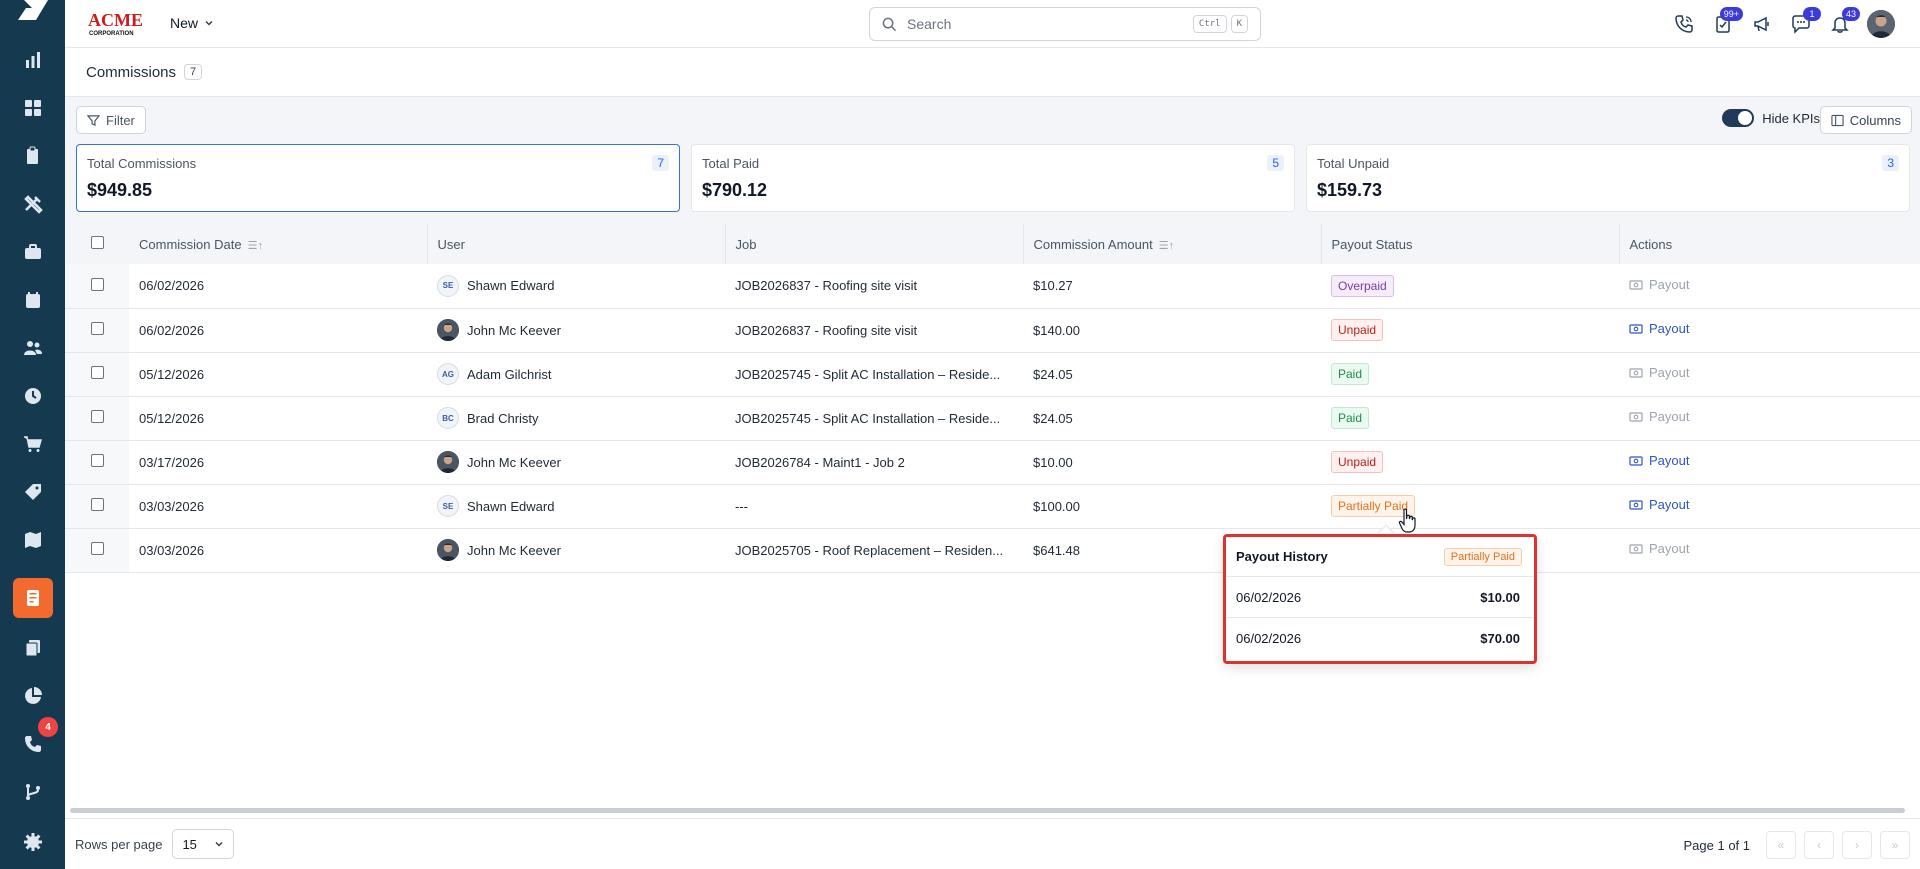  What do you see at coordinates (1380, 638) in the screenshot?
I see `payout-history-row: 06/02/2026 $70.00` at bounding box center [1380, 638].